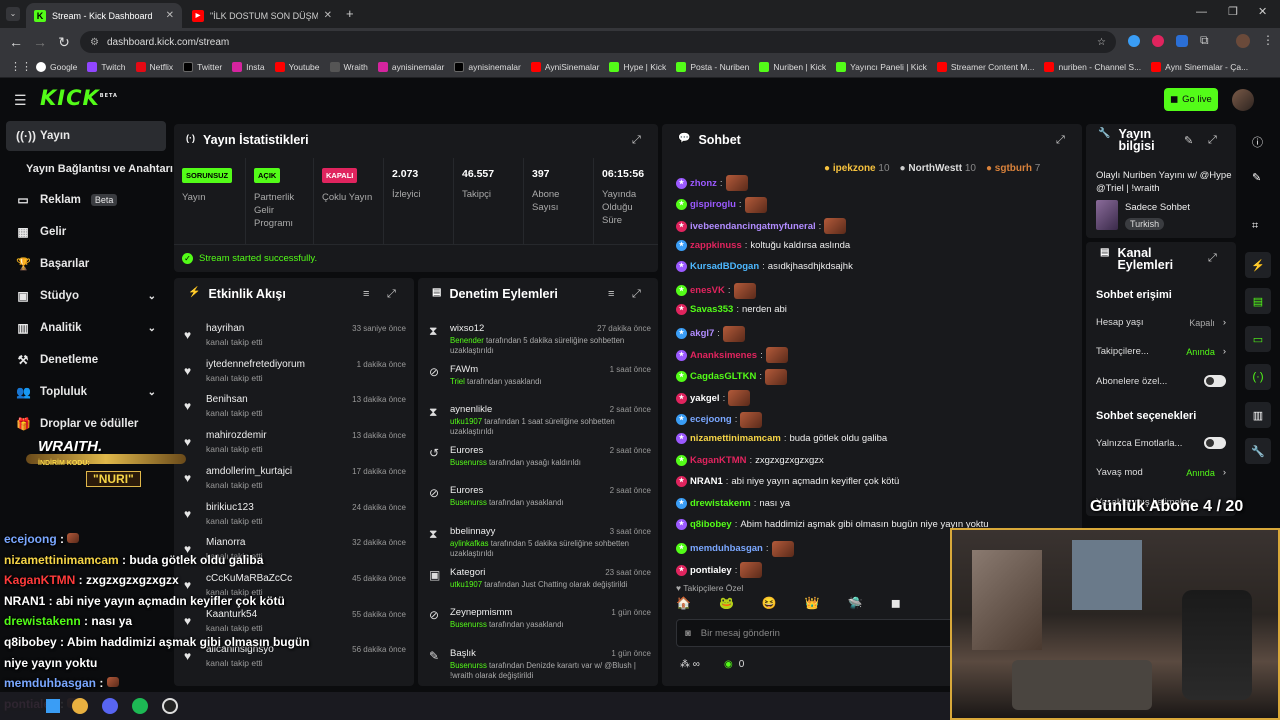 The image size is (1280, 720). What do you see at coordinates (1256, 177) in the screenshot?
I see `pencil-icon: ✎` at bounding box center [1256, 177].